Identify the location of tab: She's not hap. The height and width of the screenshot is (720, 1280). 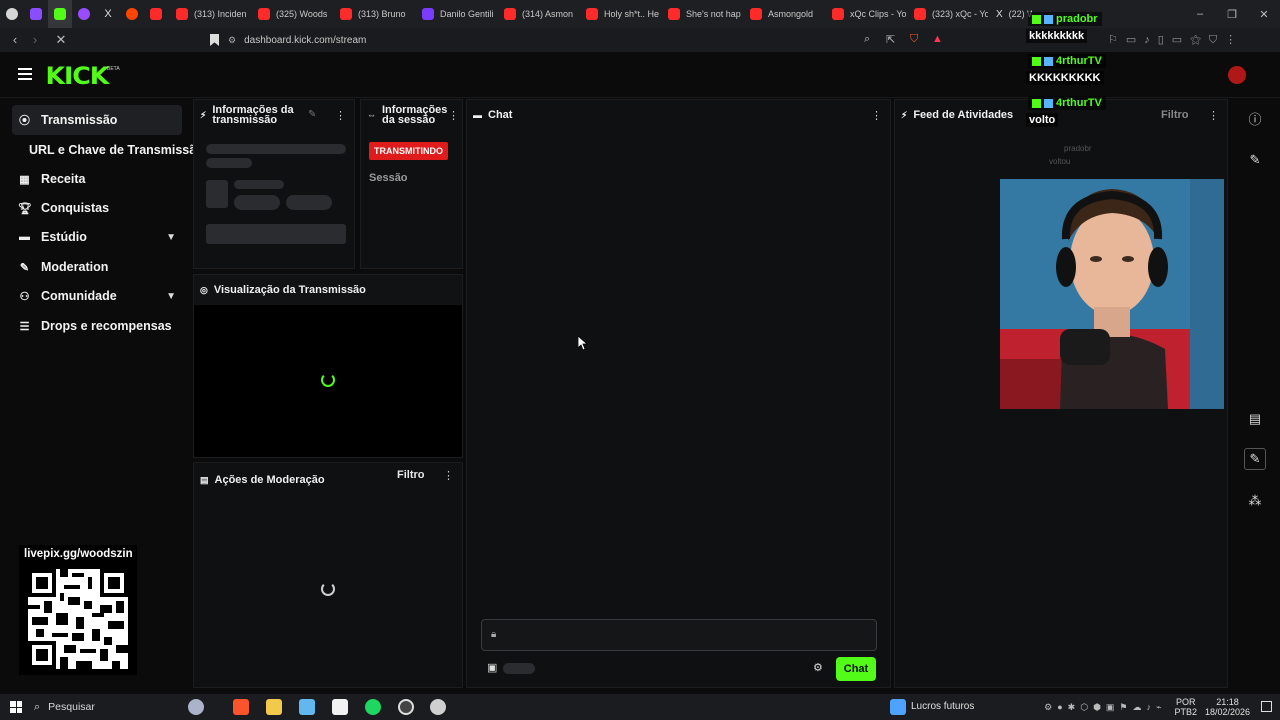
(701, 14).